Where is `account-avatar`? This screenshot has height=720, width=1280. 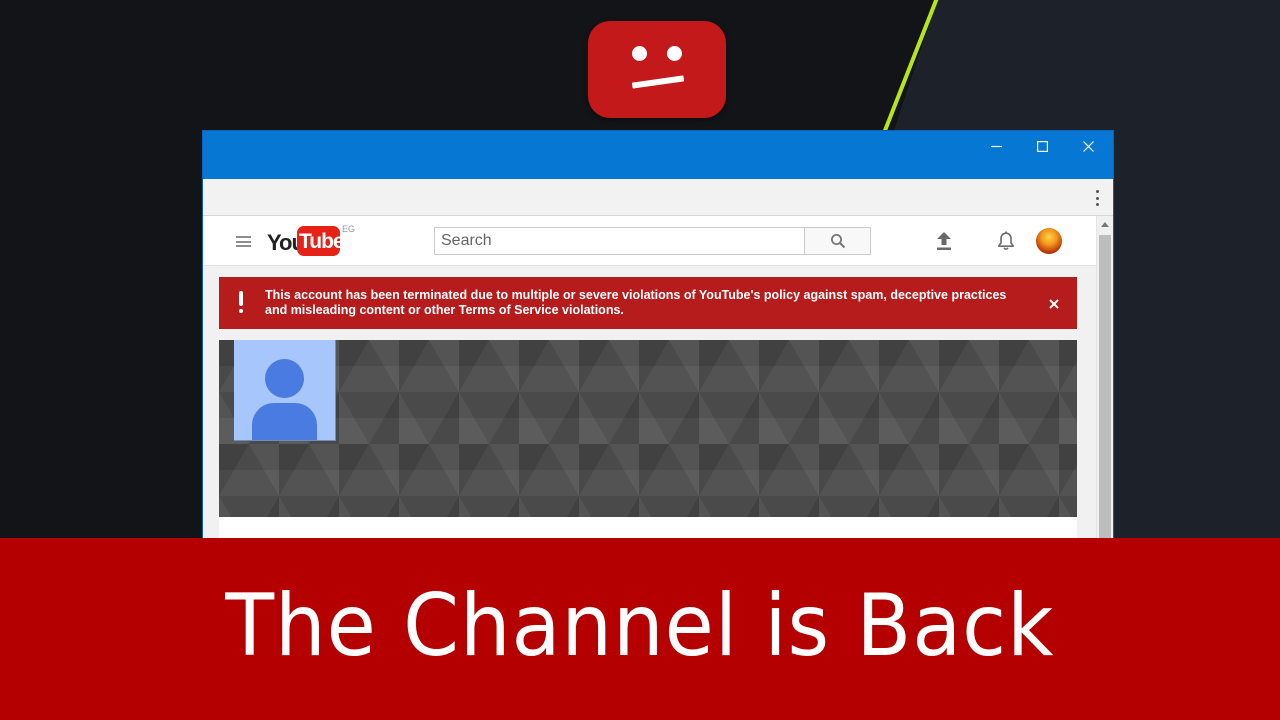
account-avatar is located at coordinates (1049, 241).